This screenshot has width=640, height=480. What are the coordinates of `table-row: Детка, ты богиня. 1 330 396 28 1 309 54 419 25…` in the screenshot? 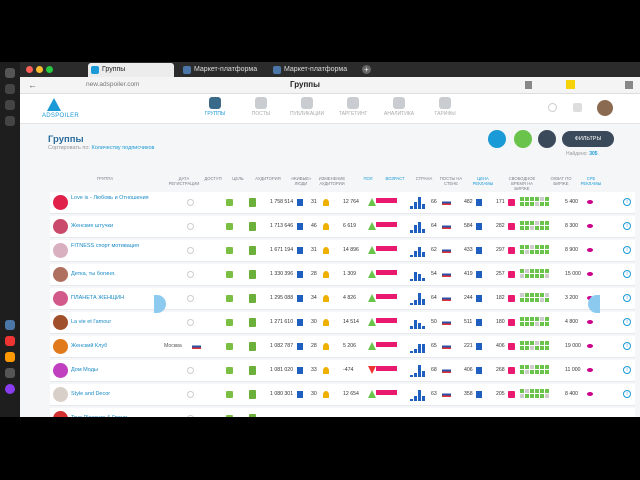 It's located at (342, 275).